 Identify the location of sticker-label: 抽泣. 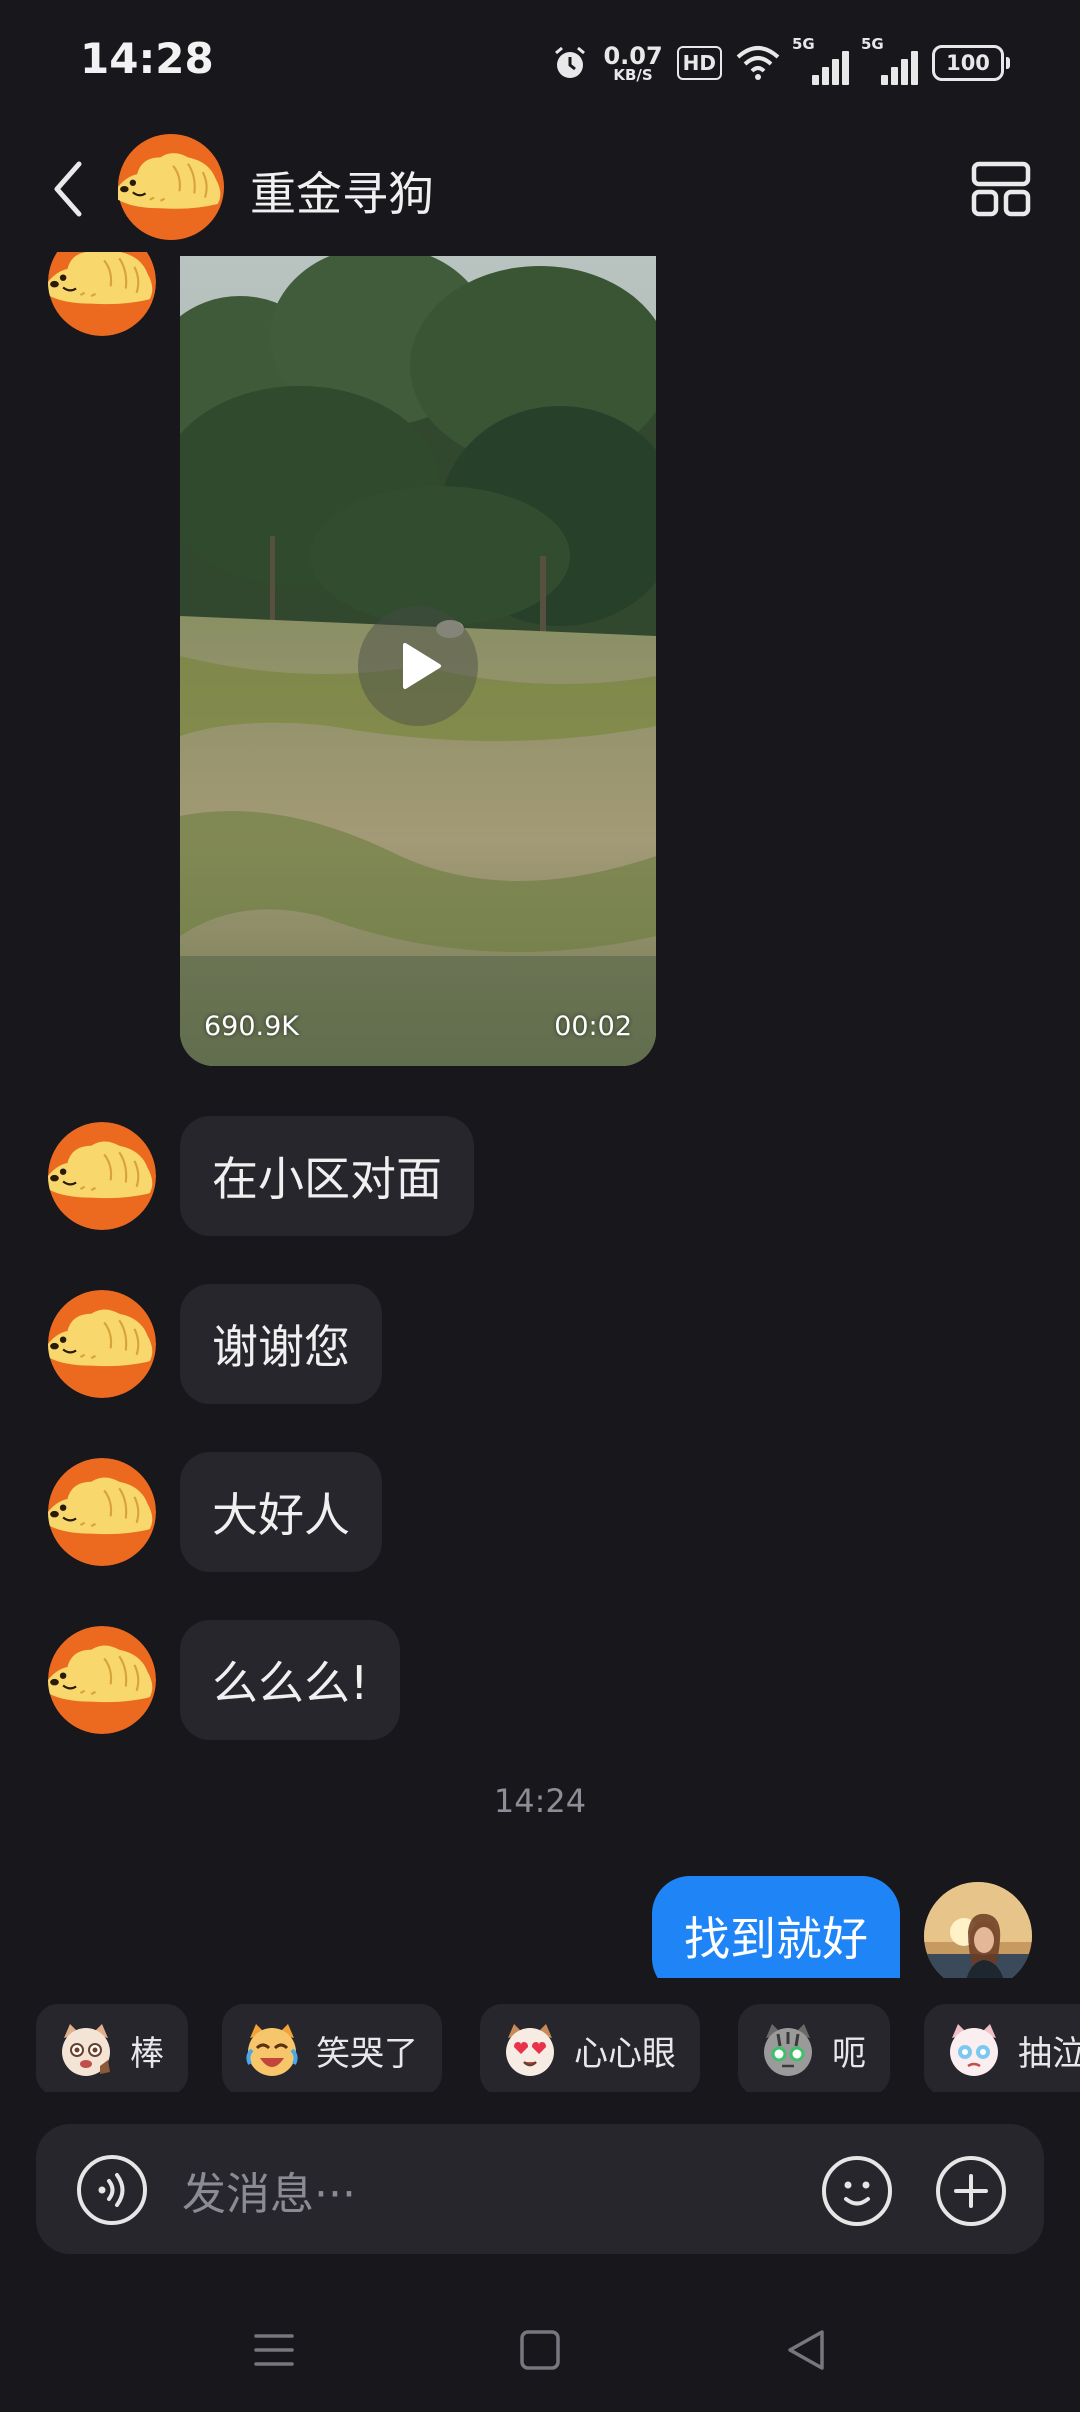
(1049, 2053).